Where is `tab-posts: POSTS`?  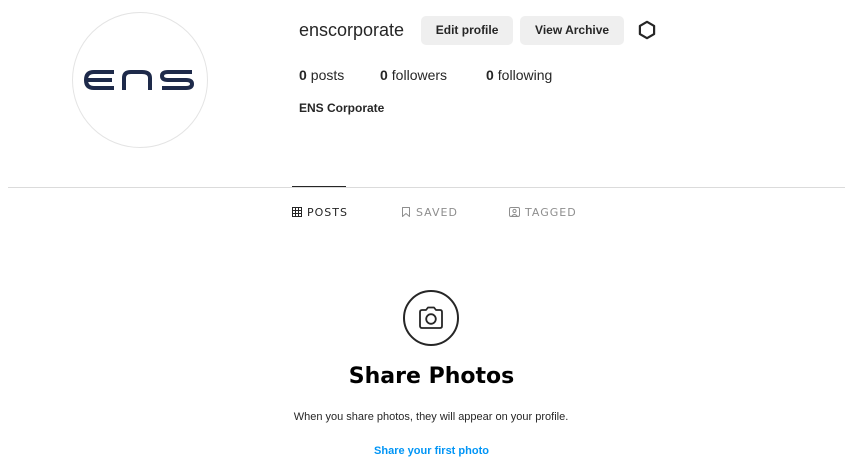 tab-posts: POSTS is located at coordinates (320, 212).